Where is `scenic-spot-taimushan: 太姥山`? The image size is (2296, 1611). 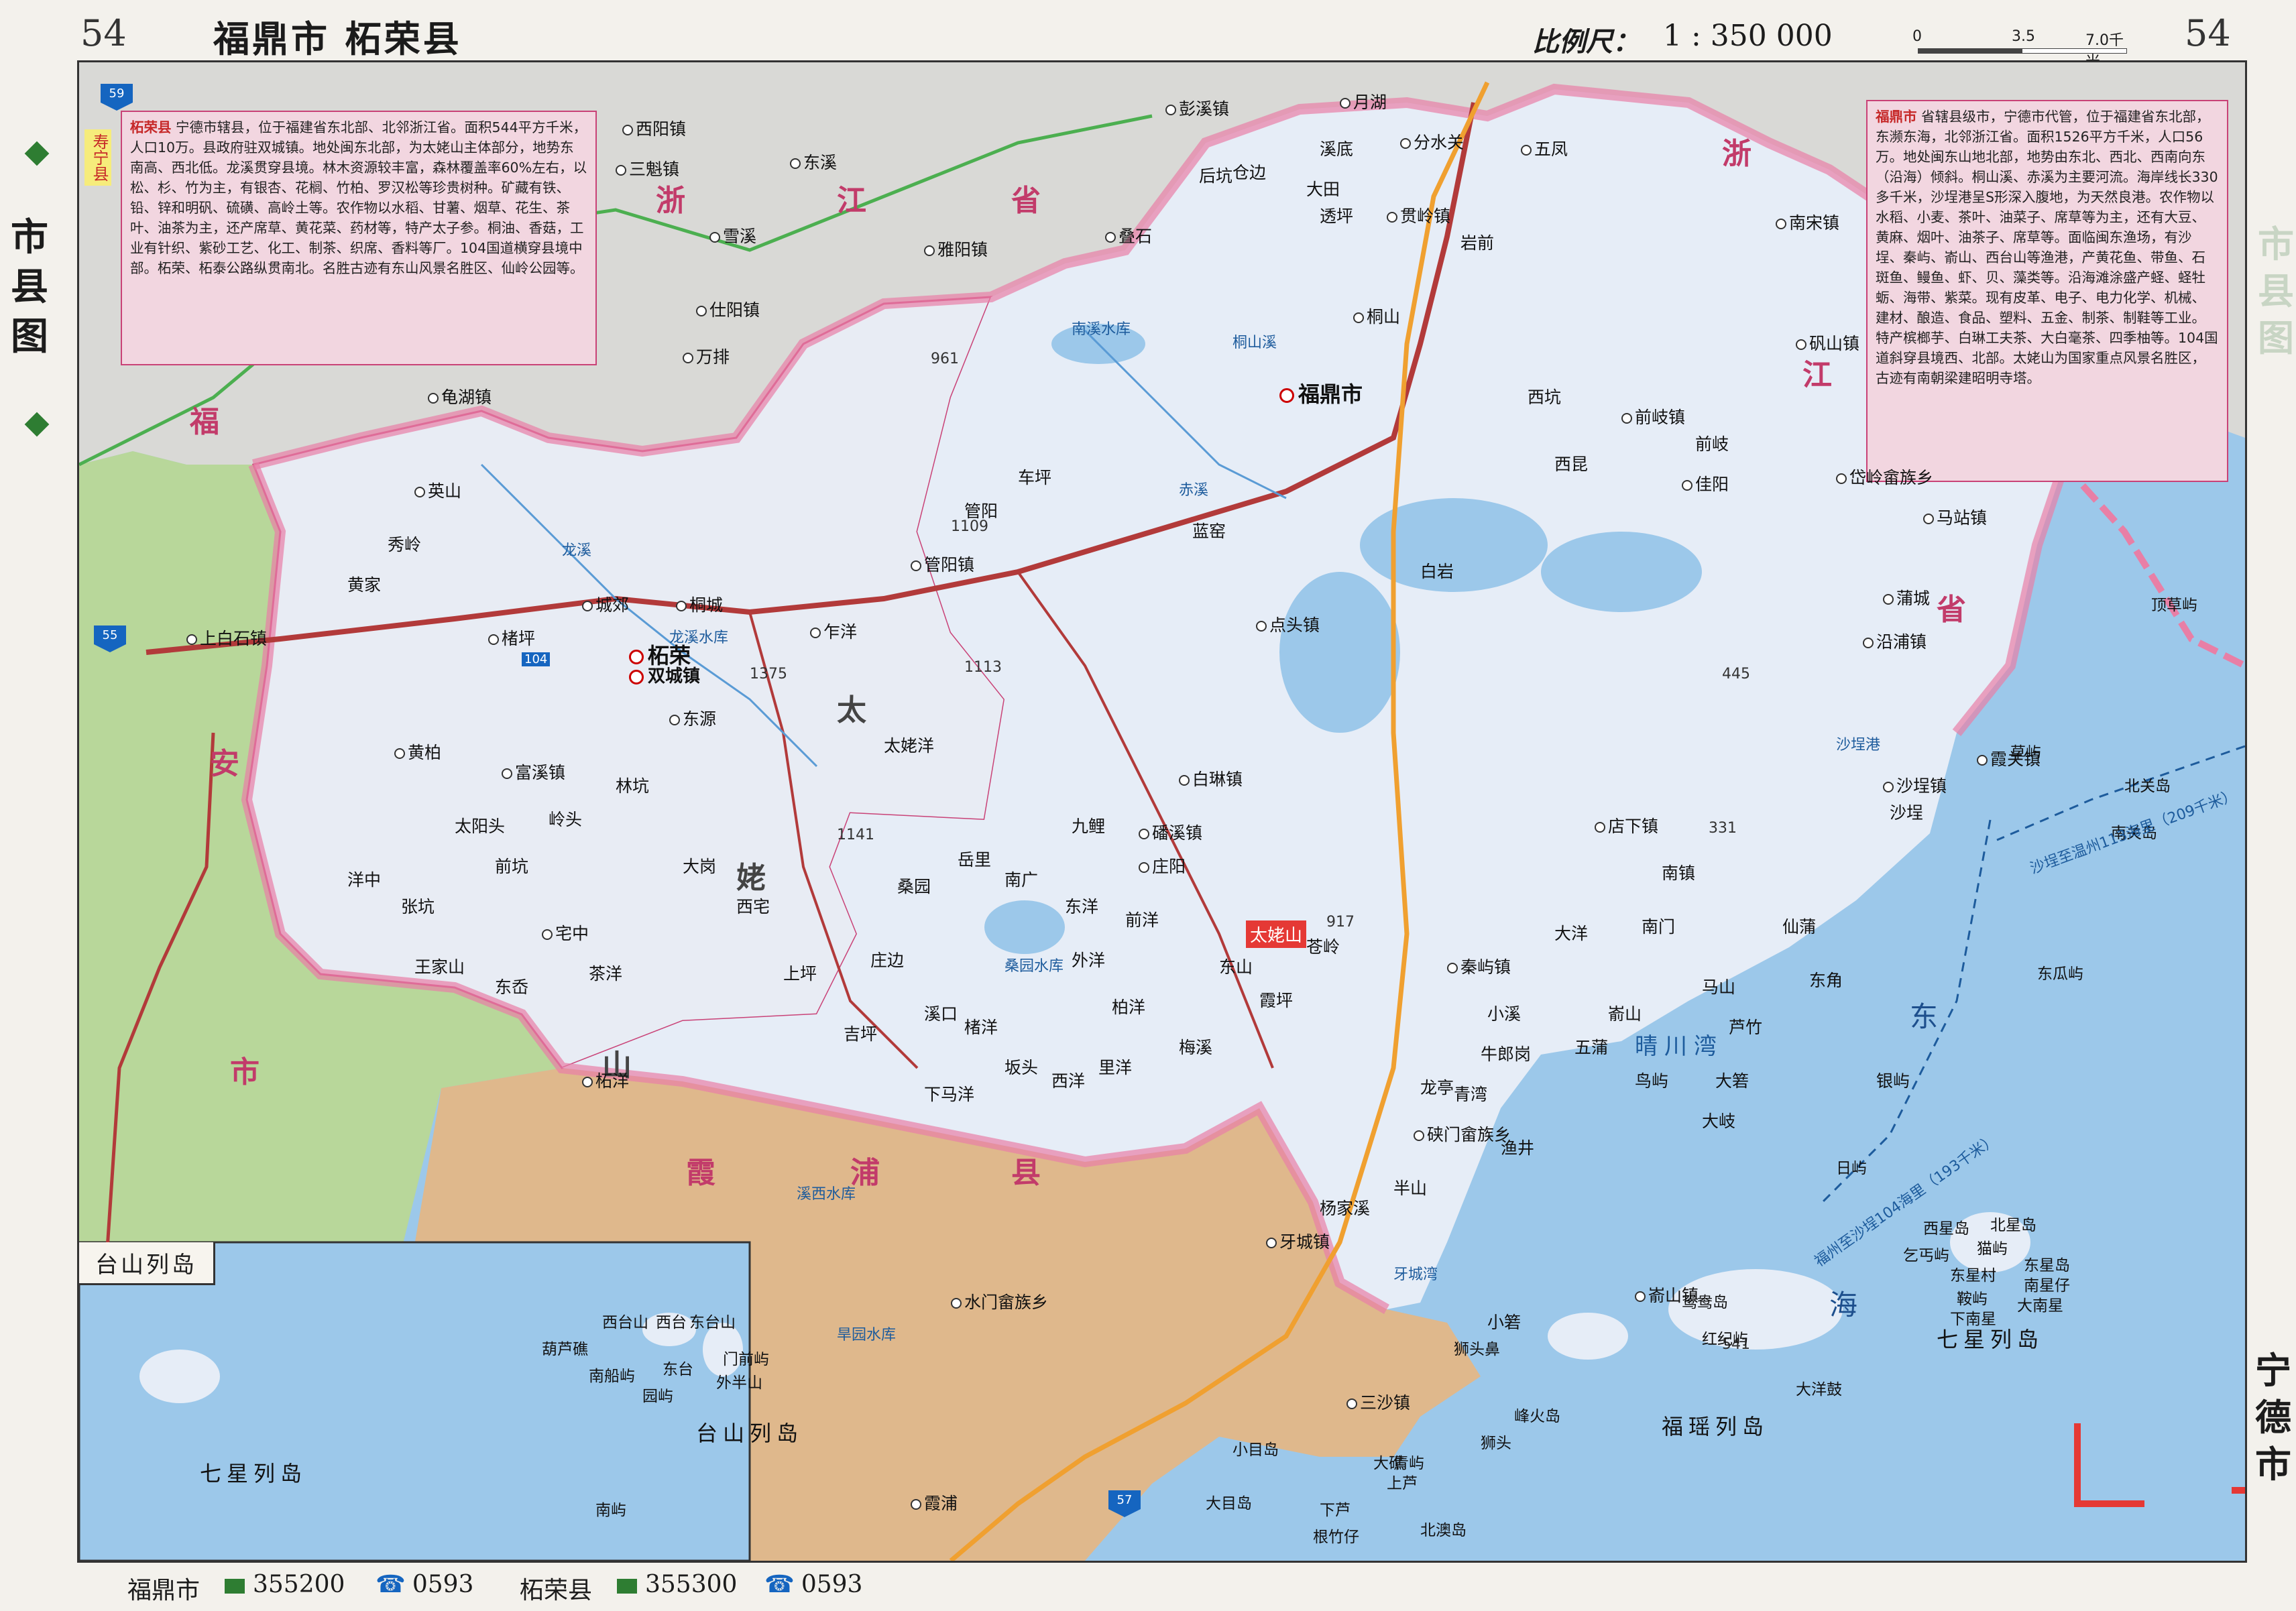 scenic-spot-taimushan: 太姥山 is located at coordinates (1276, 934).